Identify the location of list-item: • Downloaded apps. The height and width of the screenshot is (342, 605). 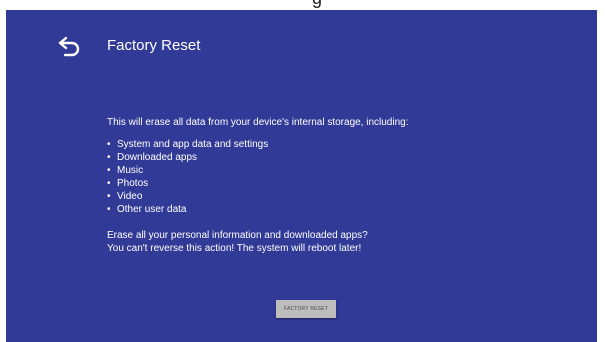
(337, 157).